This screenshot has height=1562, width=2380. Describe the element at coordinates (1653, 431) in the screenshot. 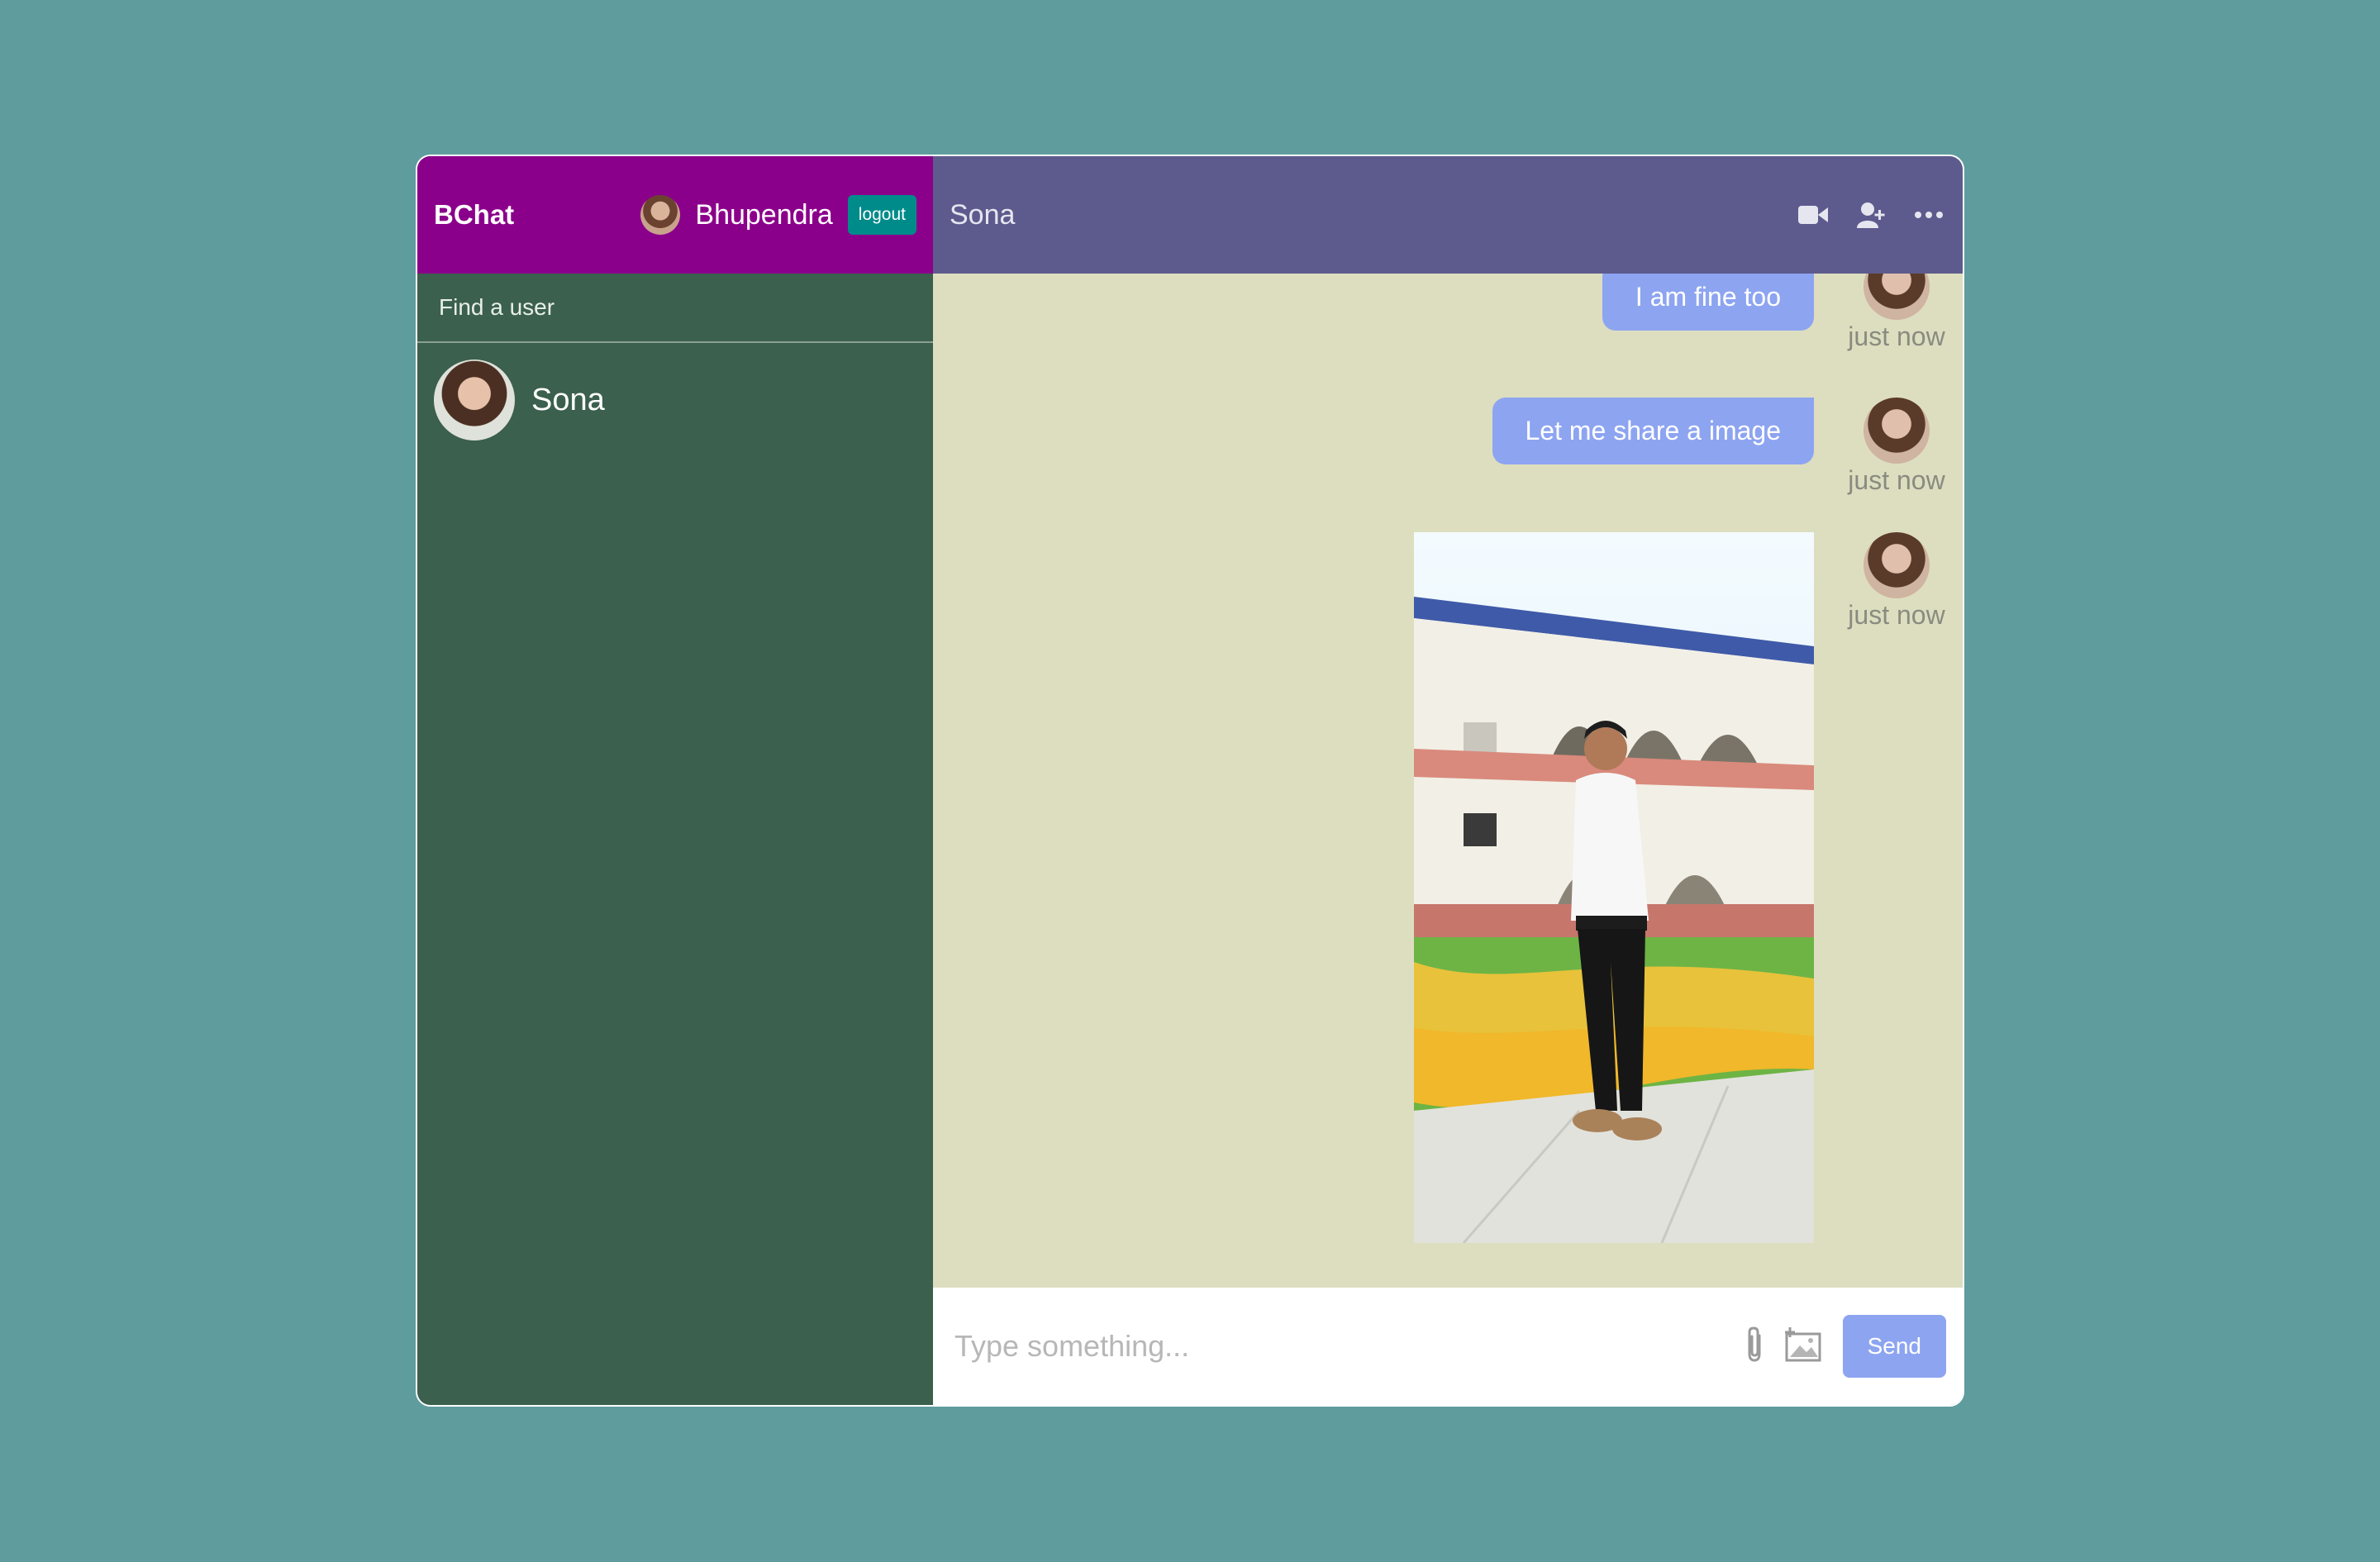

I see `message-bubble: Let me share a image` at that location.